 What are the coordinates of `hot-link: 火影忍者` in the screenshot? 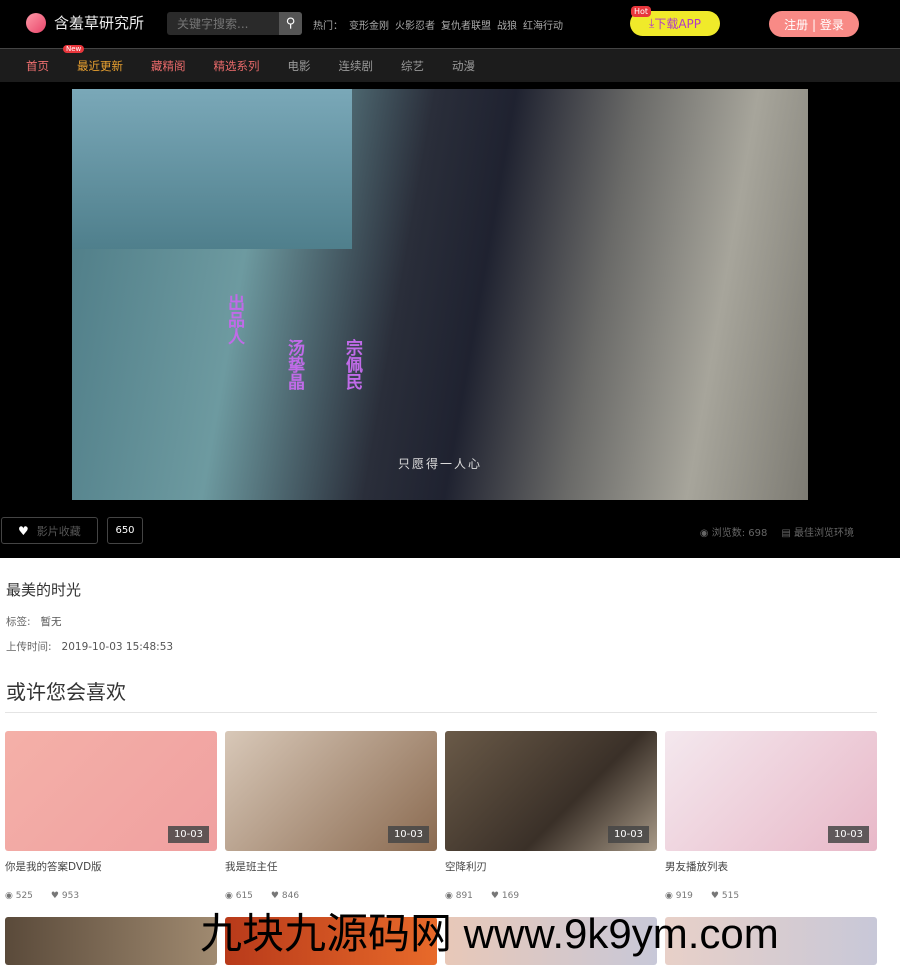 It's located at (415, 24).